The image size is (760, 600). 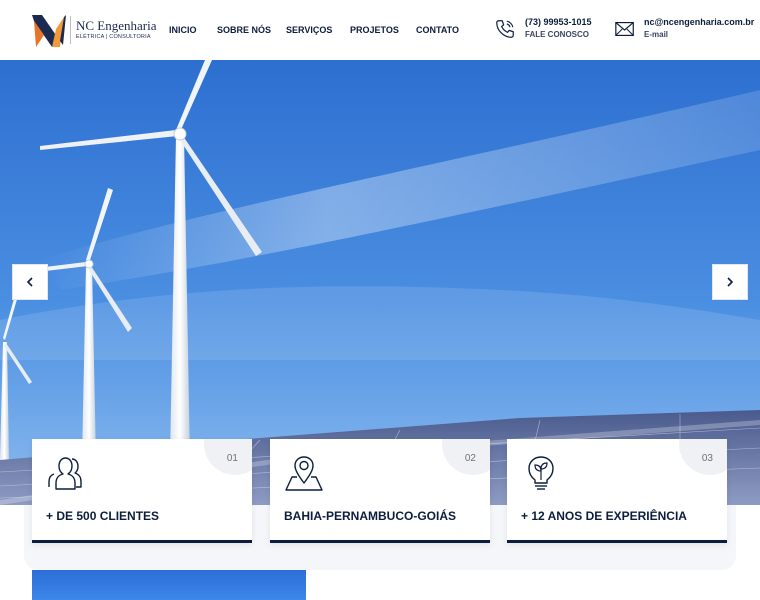 I want to click on feature-number: 01, so click(x=232, y=458).